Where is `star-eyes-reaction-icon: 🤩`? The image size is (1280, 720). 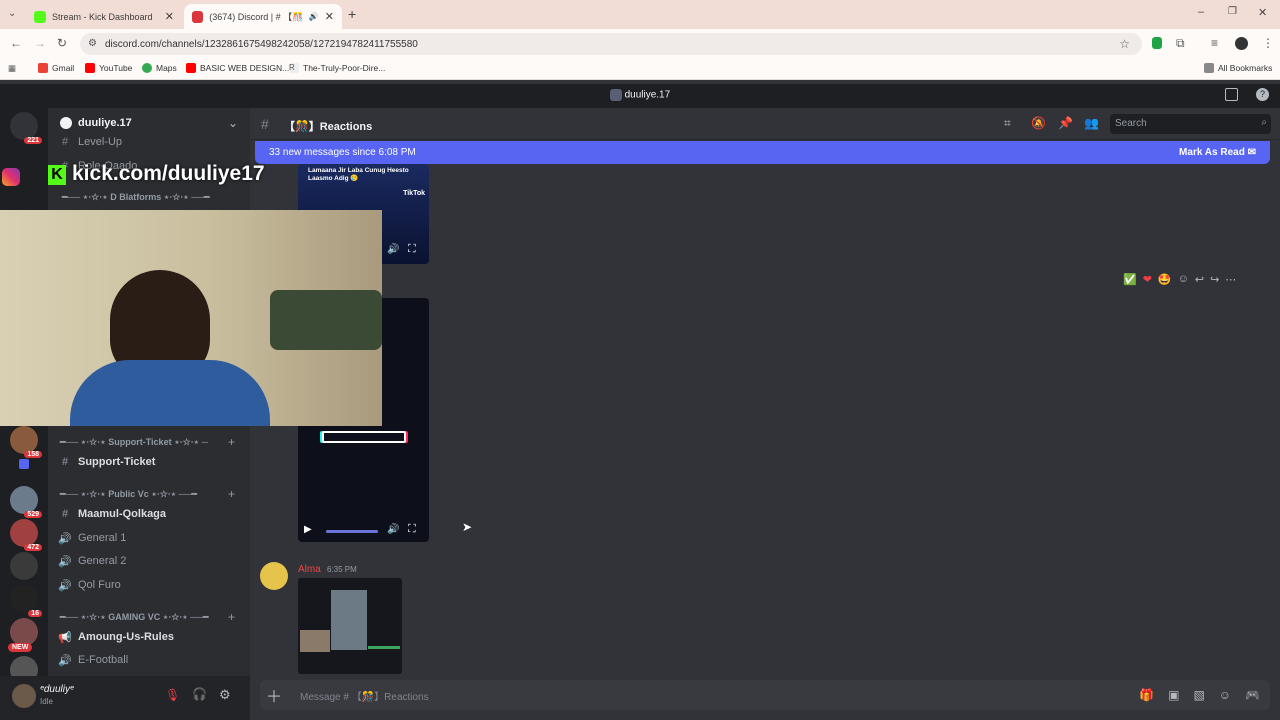 star-eyes-reaction-icon: 🤩 is located at coordinates (1165, 281).